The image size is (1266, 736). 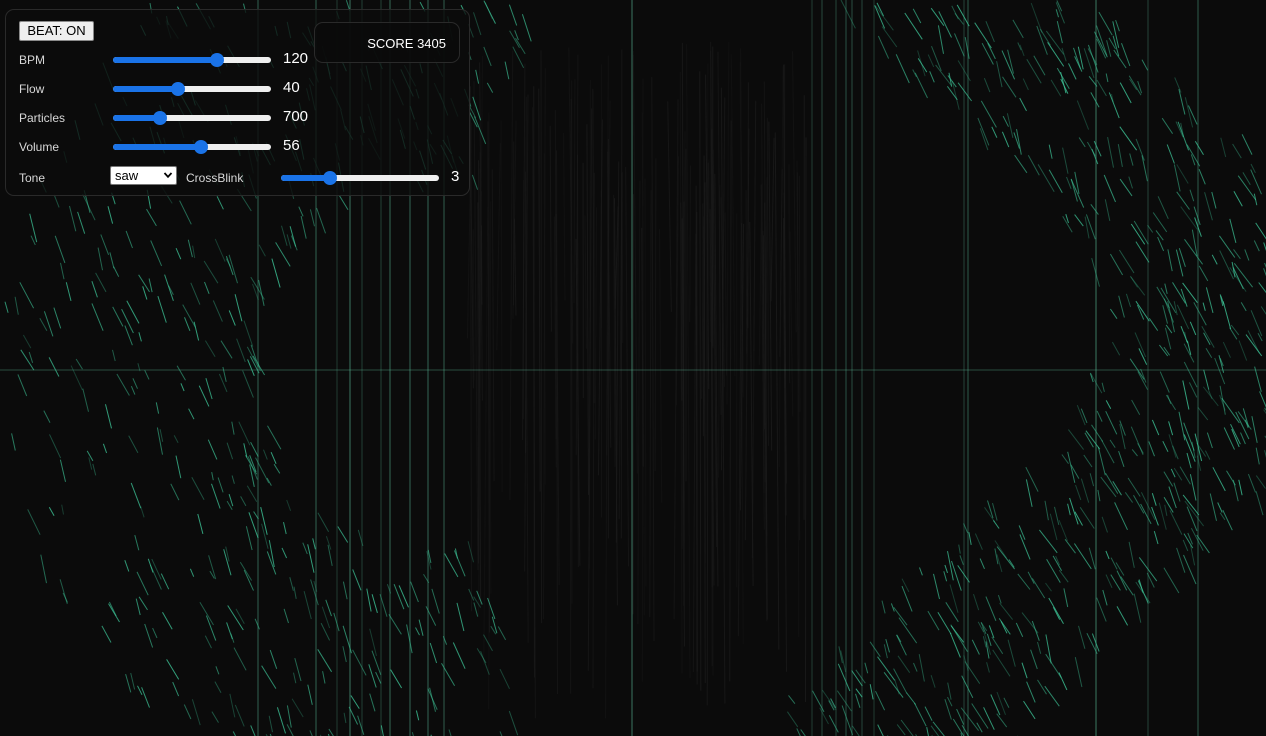 I want to click on control-row-tone: Tone saw CrossBlink 3, so click(x=241, y=177).